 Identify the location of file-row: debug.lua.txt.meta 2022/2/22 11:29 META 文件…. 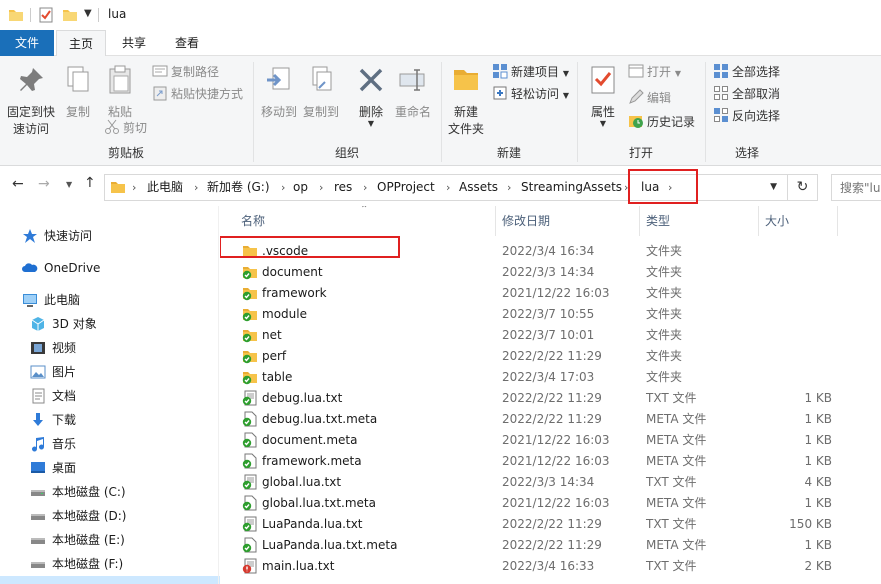
(550, 419).